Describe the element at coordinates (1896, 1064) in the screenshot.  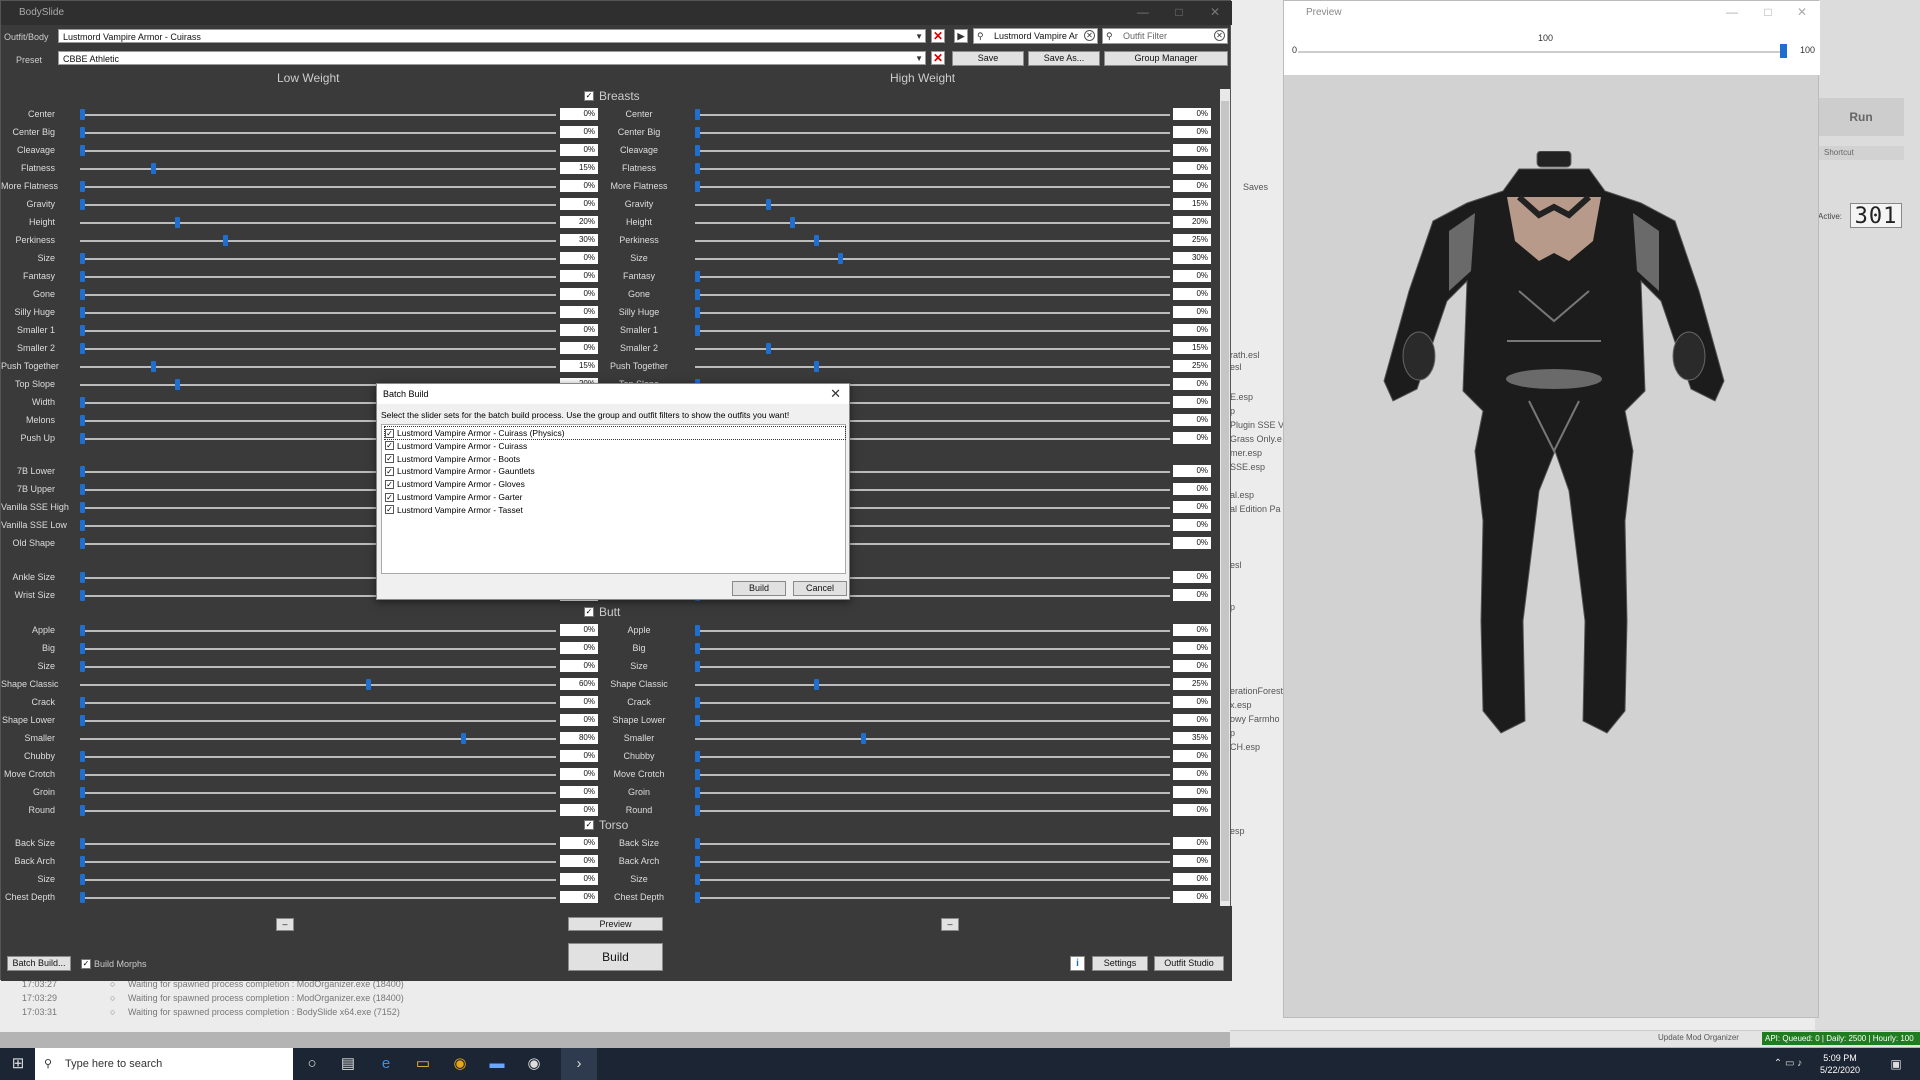
I see `notification-icon: ▣` at that location.